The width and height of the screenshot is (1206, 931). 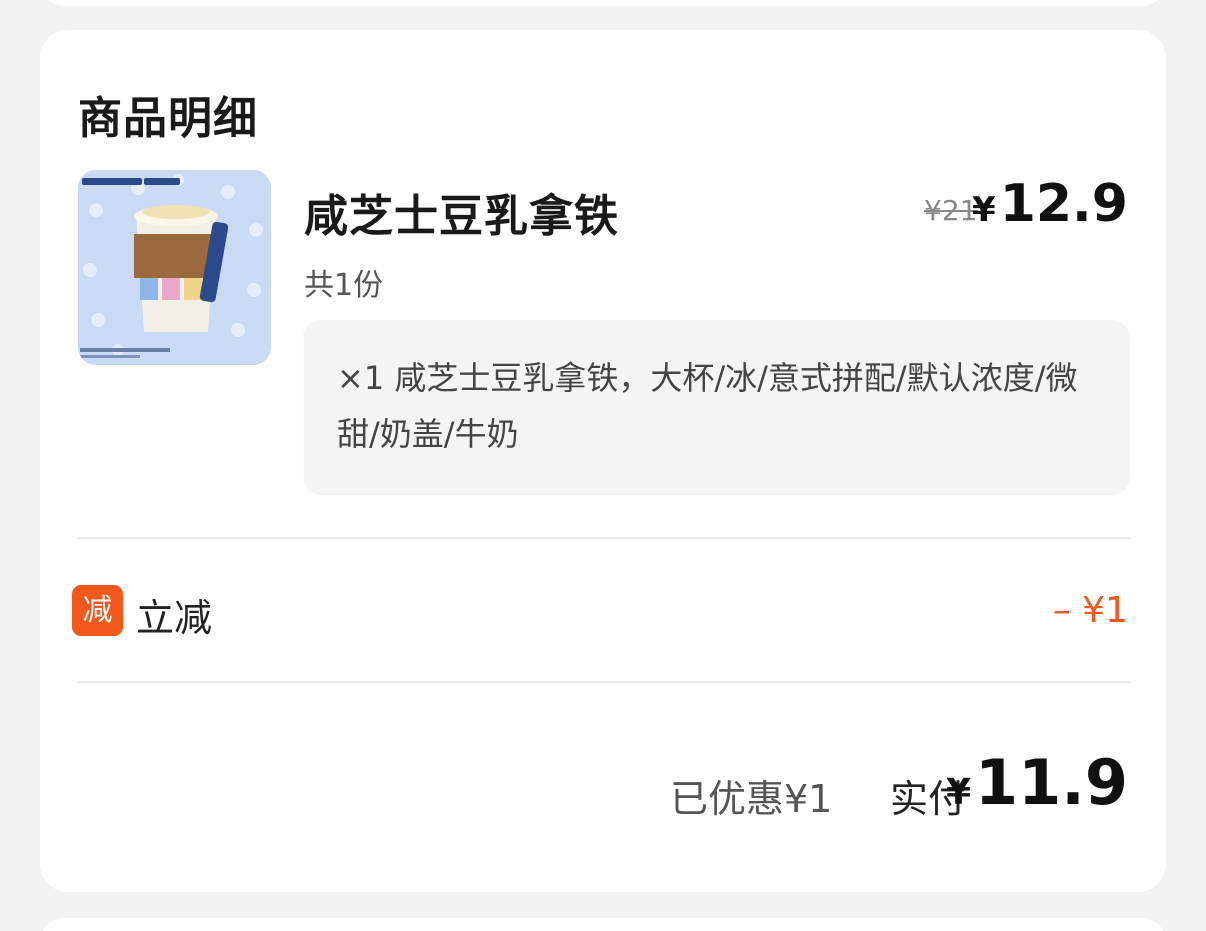 I want to click on product-quantity: 共1份, so click(x=344, y=285).